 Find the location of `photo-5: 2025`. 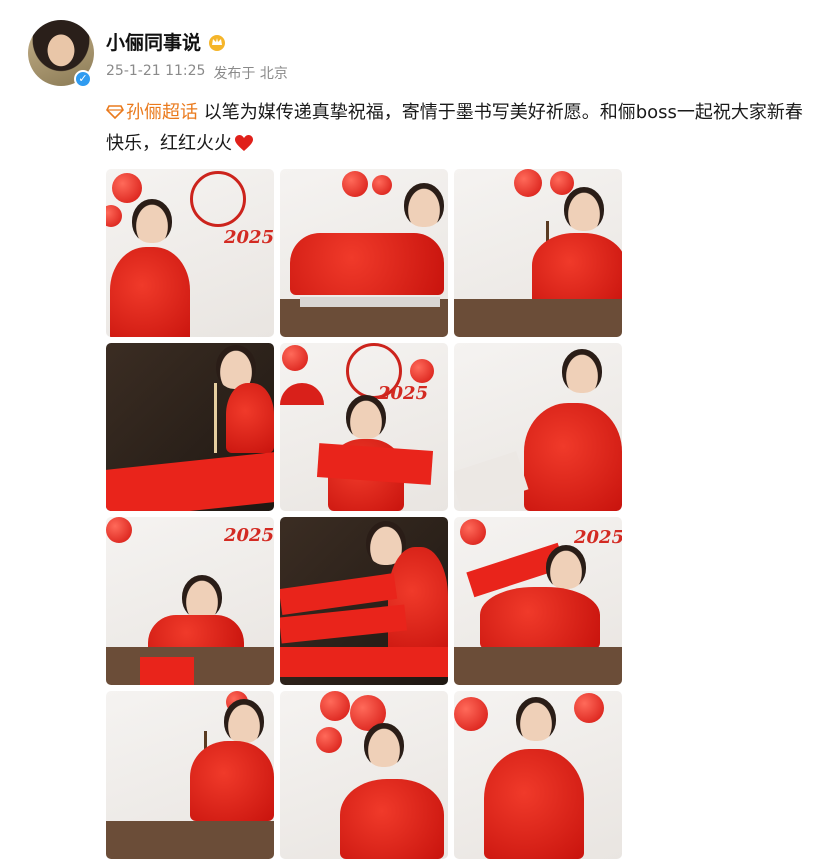

photo-5: 2025 is located at coordinates (364, 427).